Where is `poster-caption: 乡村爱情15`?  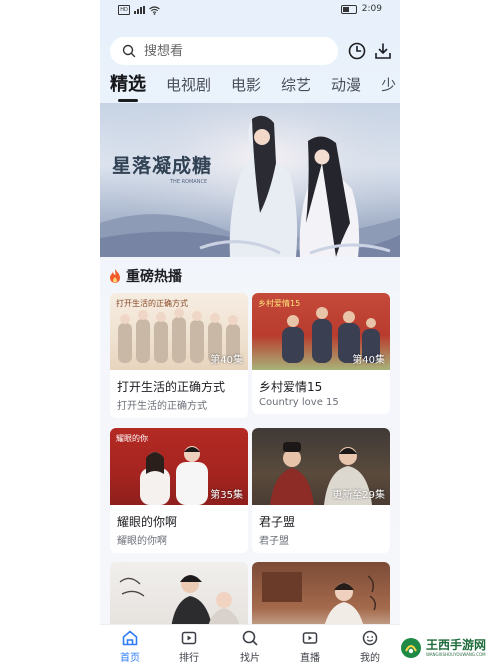 poster-caption: 乡村爱情15 is located at coordinates (279, 303).